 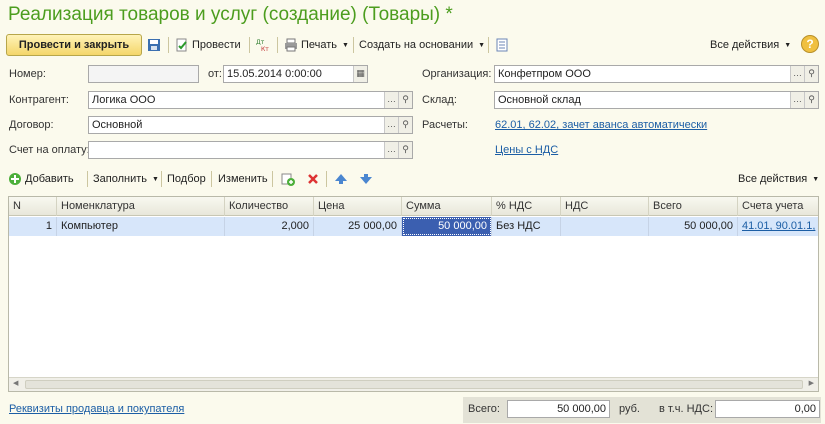 I want to click on cell-n: 1, so click(x=33, y=226).